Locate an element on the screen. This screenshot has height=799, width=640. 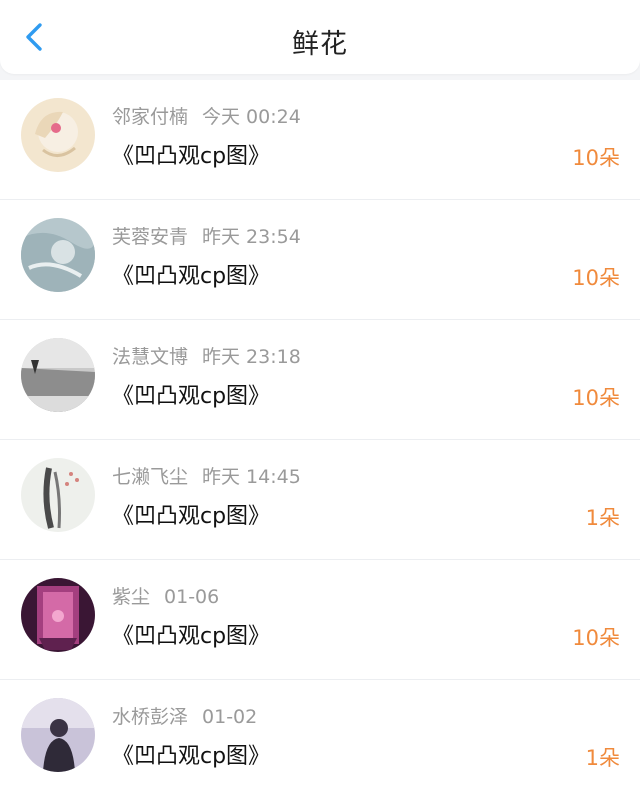
sender-info: 水桥彭泽 01-02 is located at coordinates (184, 715).